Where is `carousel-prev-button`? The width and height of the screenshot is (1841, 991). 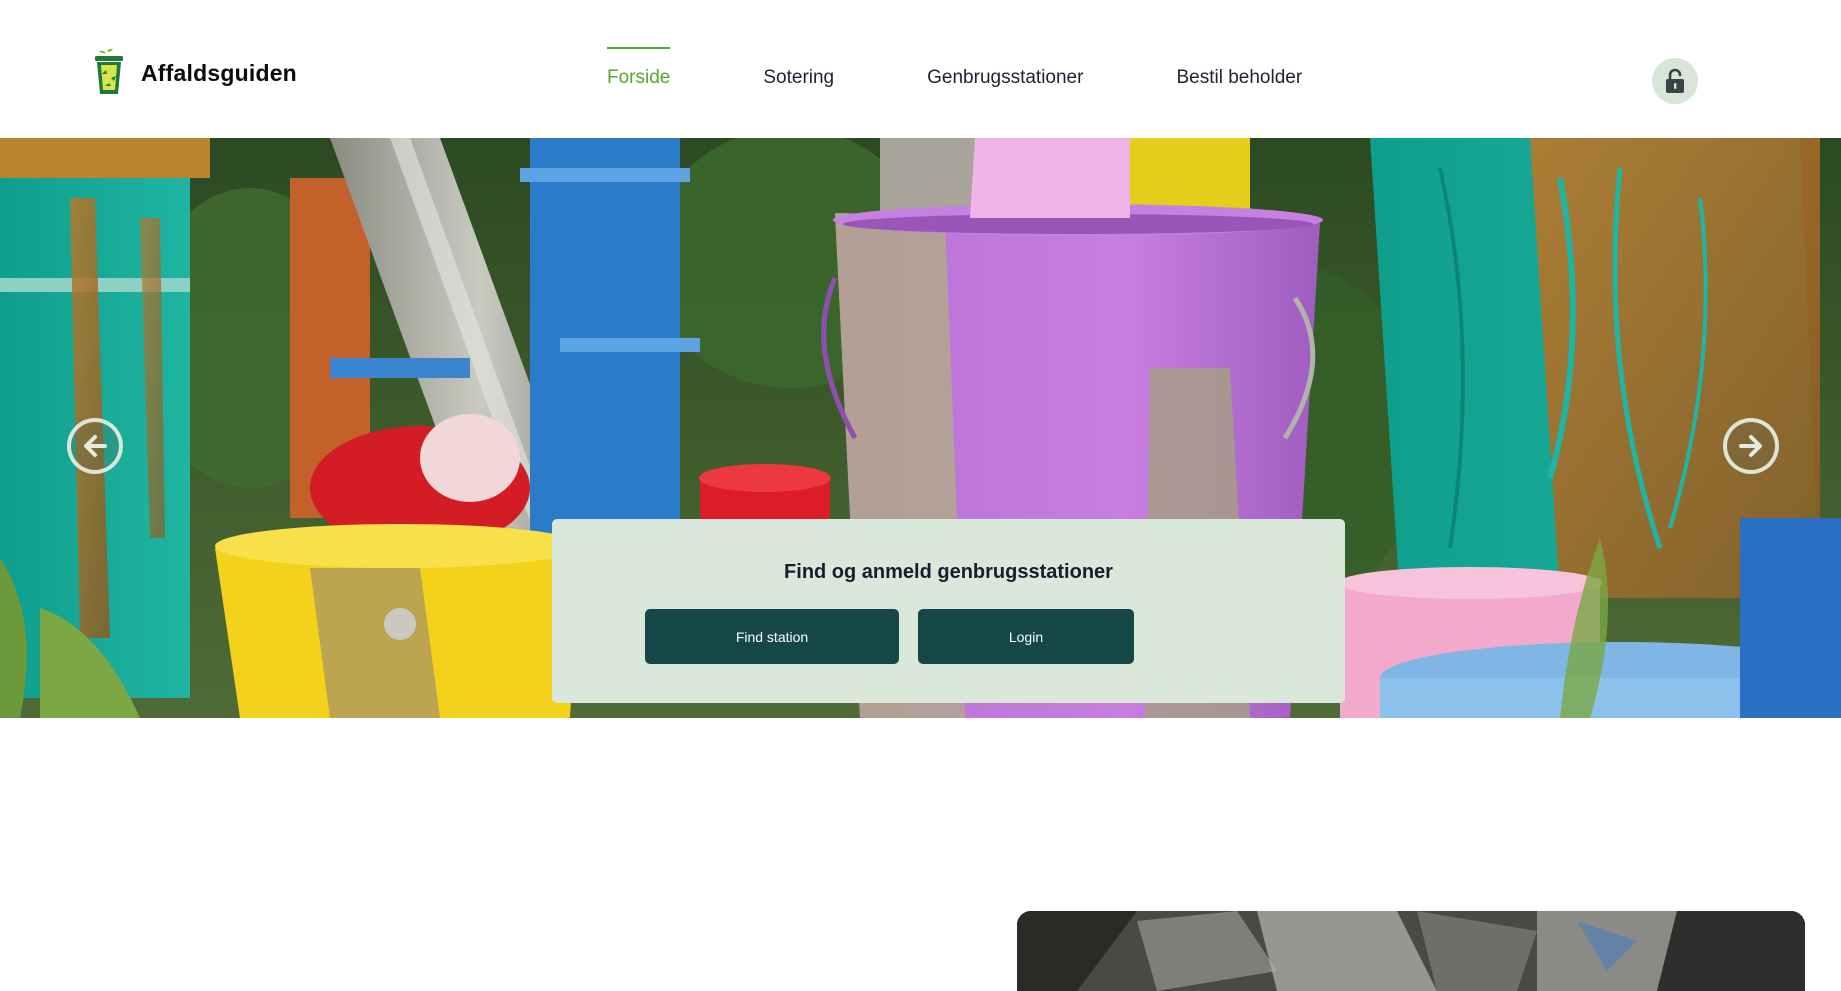
carousel-prev-button is located at coordinates (95, 446).